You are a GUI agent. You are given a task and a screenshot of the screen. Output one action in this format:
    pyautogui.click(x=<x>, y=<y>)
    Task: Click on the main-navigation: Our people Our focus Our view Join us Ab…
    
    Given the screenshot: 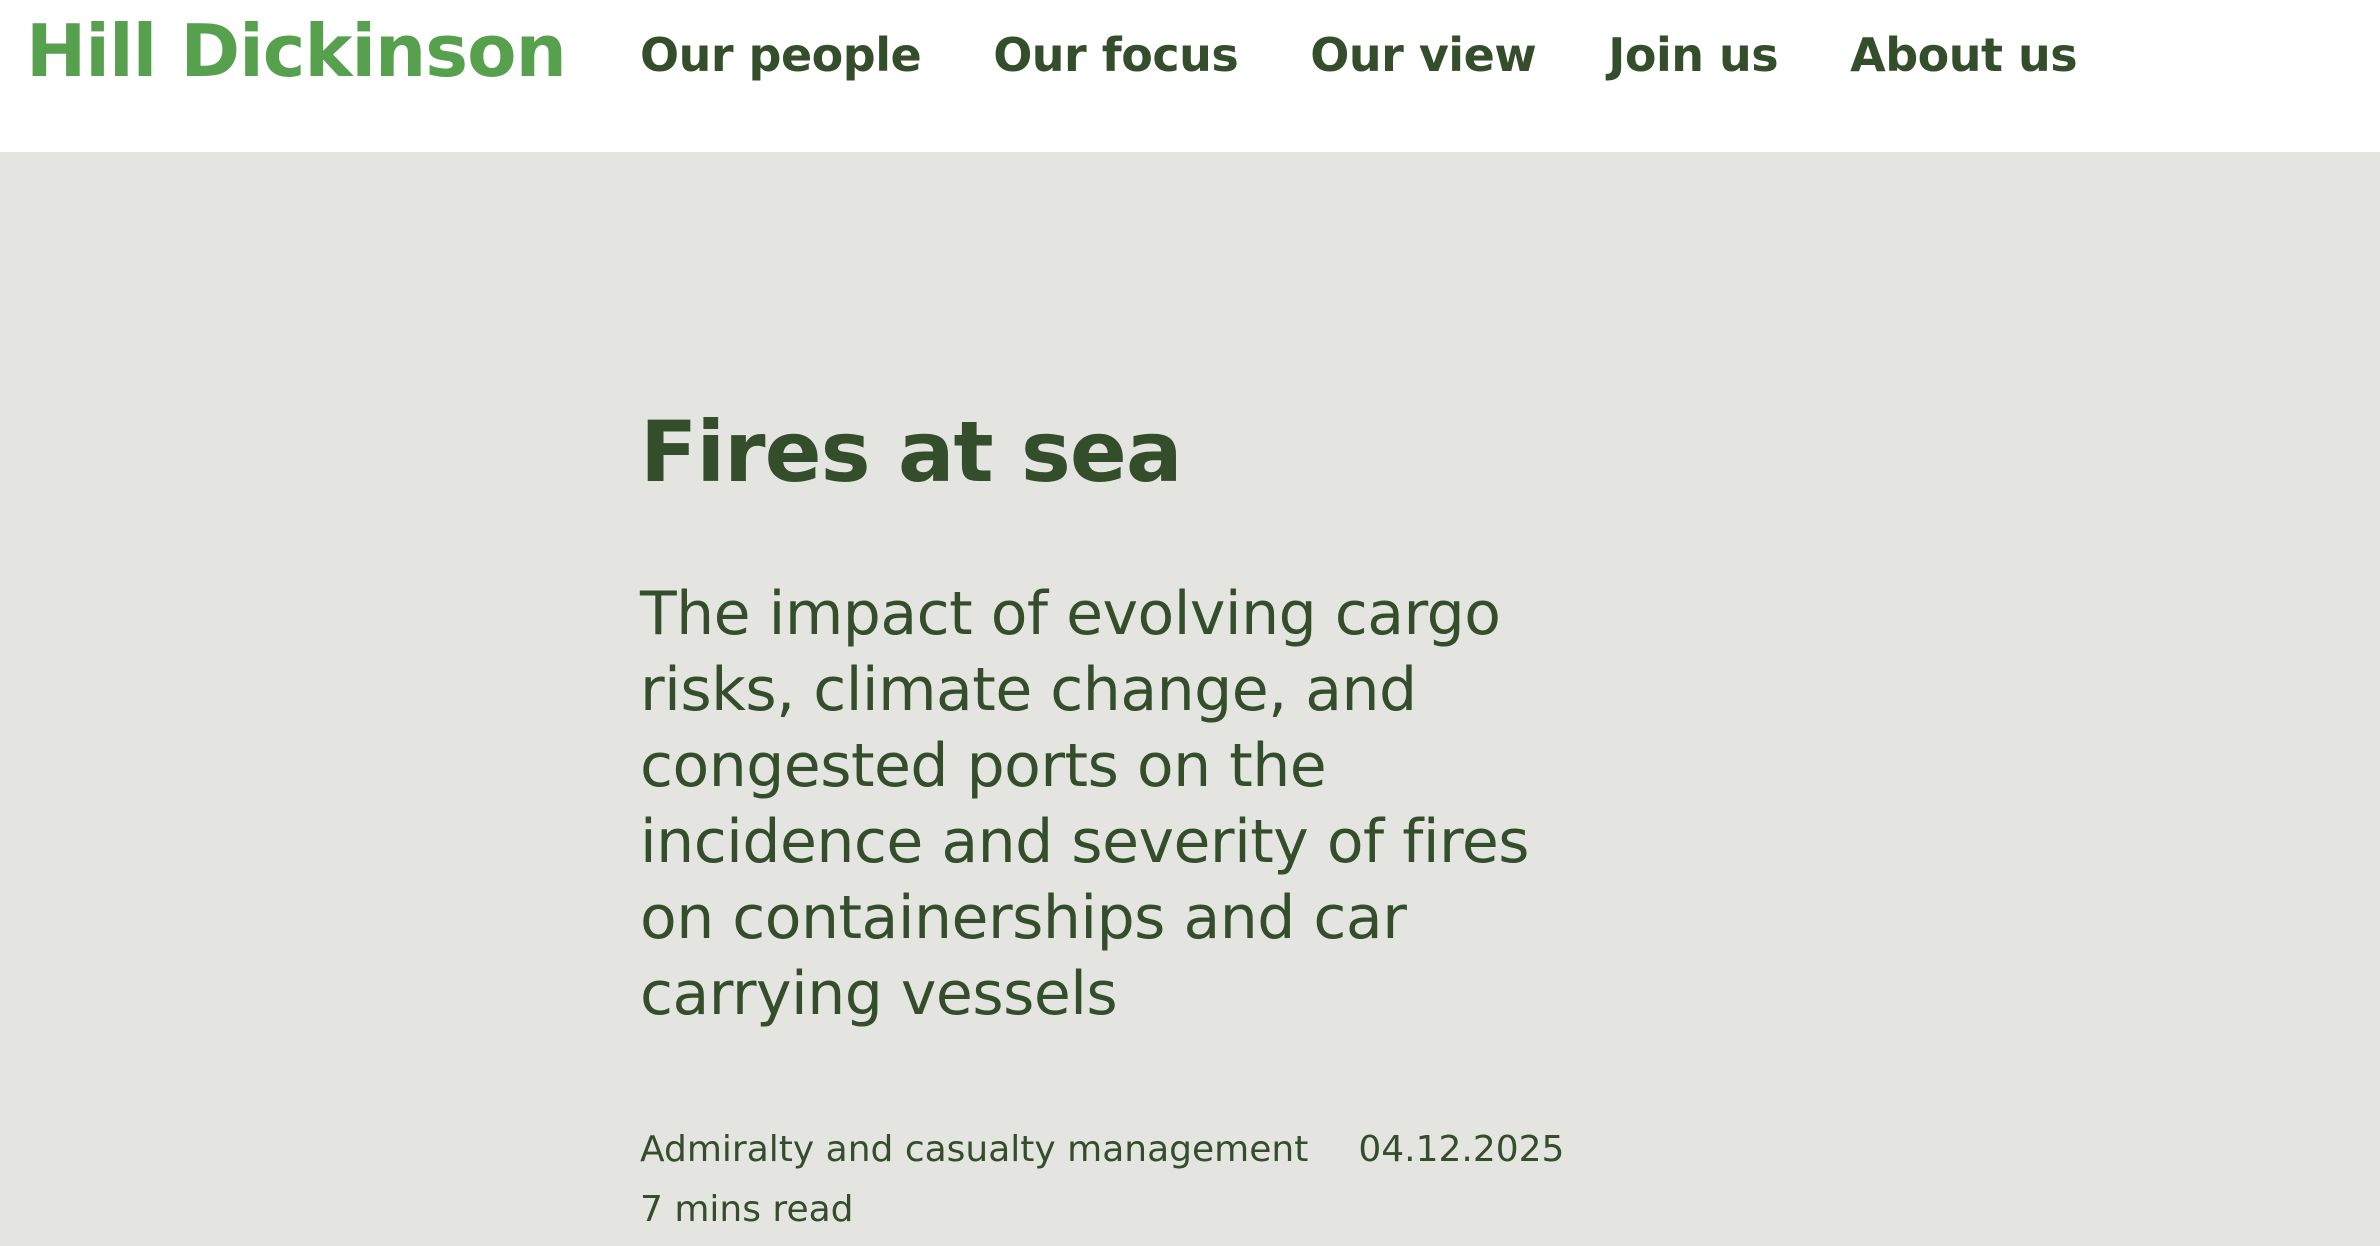 What is the action you would take?
    pyautogui.click(x=1359, y=55)
    